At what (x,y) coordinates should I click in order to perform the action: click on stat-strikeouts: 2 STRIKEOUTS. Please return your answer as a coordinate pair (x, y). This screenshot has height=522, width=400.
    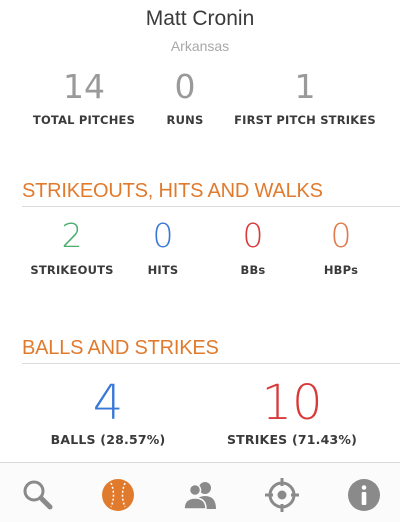
    Looking at the image, I should click on (72, 248).